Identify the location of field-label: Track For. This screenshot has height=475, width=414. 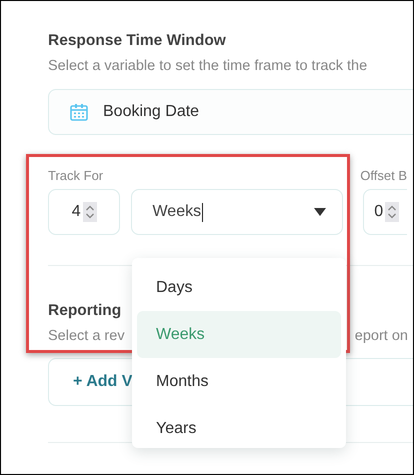
(76, 175).